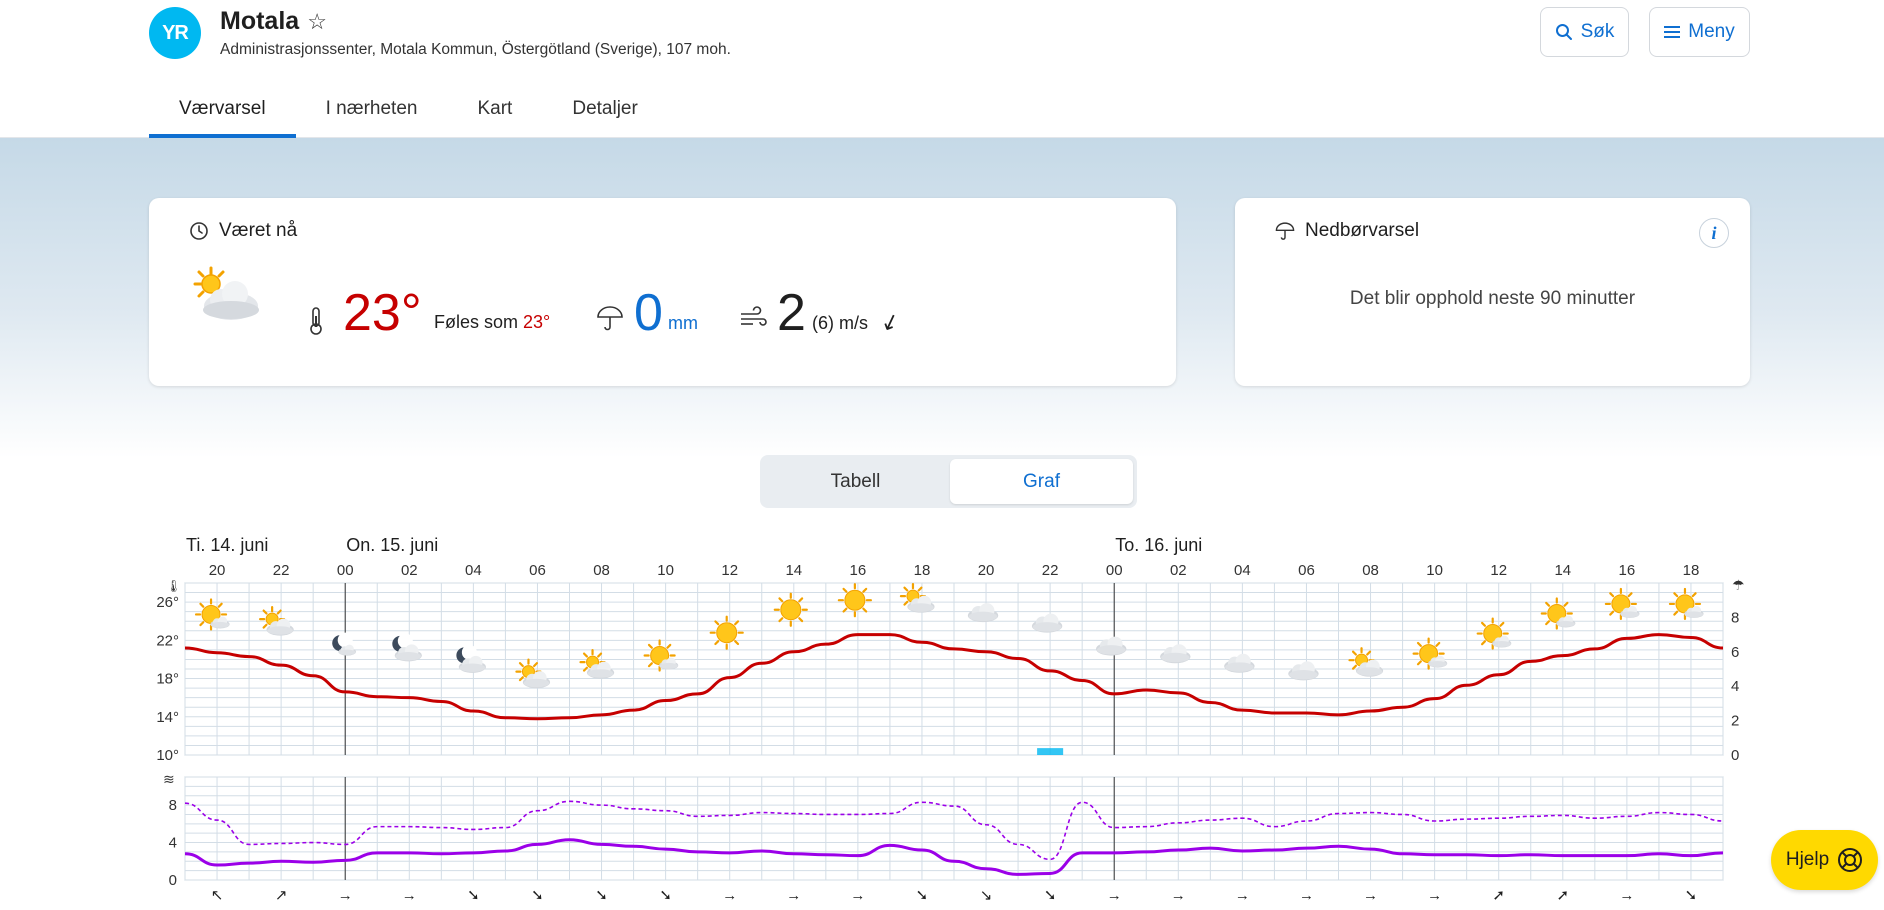  What do you see at coordinates (986, 570) in the screenshot?
I see `hour-tick-label: 20` at bounding box center [986, 570].